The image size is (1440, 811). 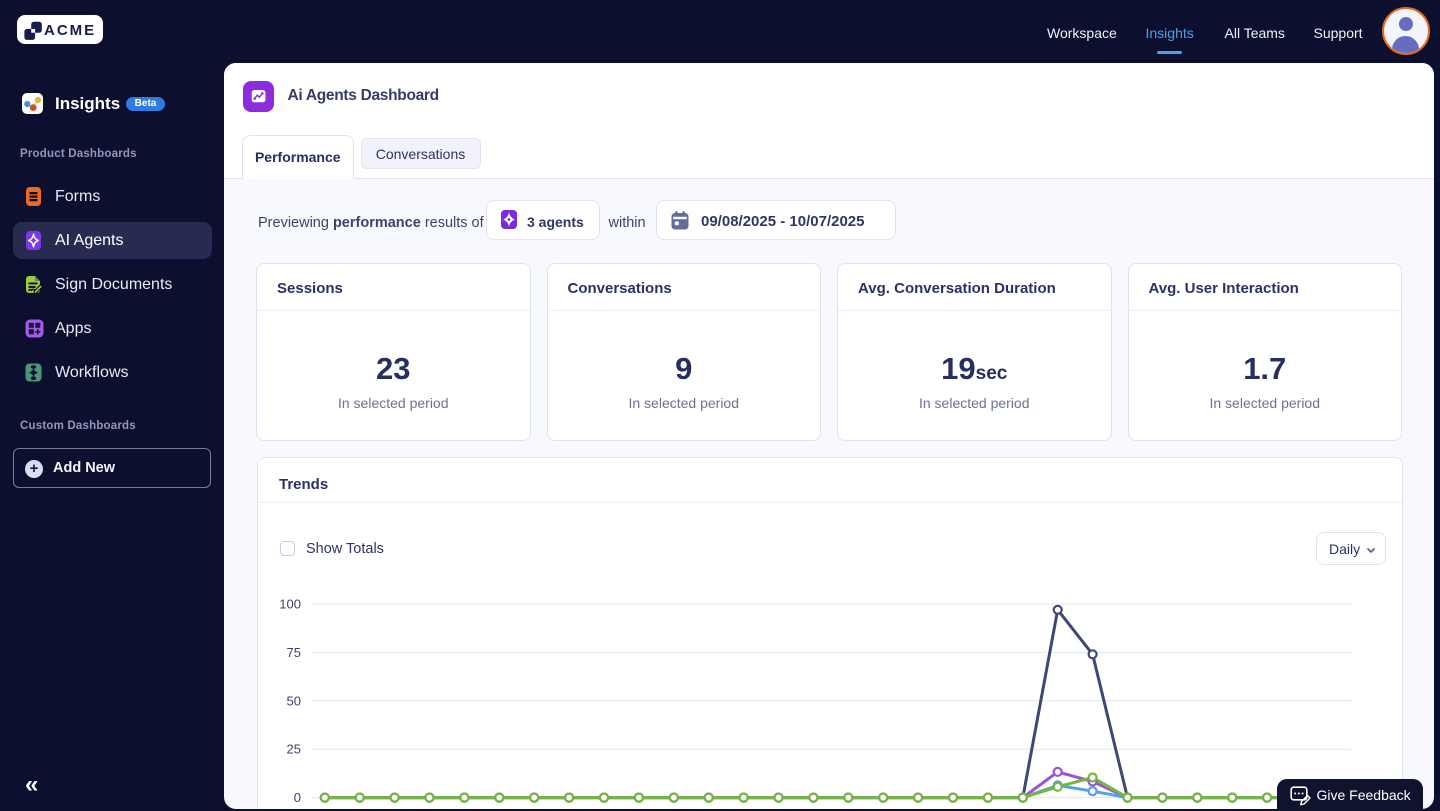 What do you see at coordinates (294, 700) in the screenshot?
I see `svg-text: 50` at bounding box center [294, 700].